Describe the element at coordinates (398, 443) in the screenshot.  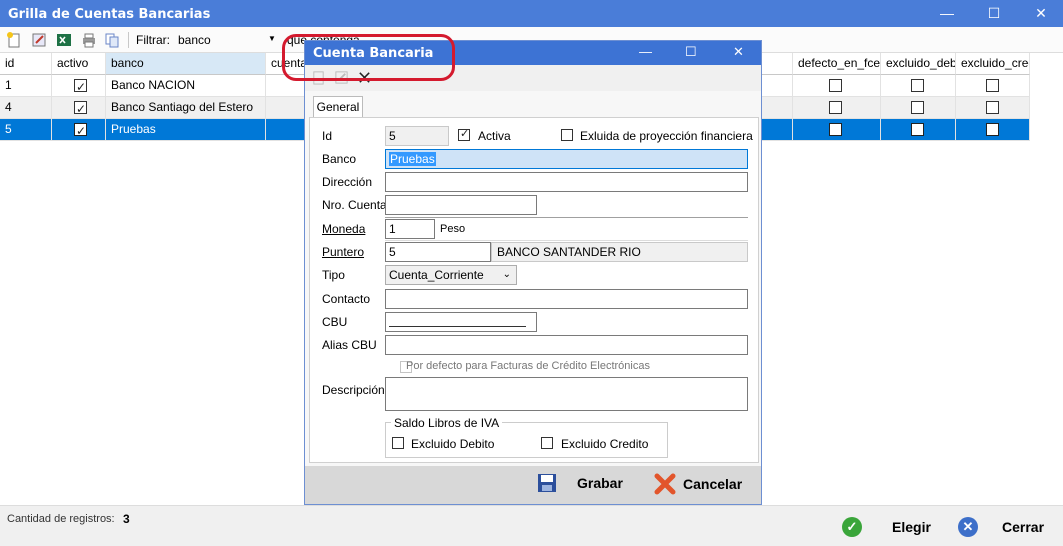
I see `excluido-debito-checkbox` at that location.